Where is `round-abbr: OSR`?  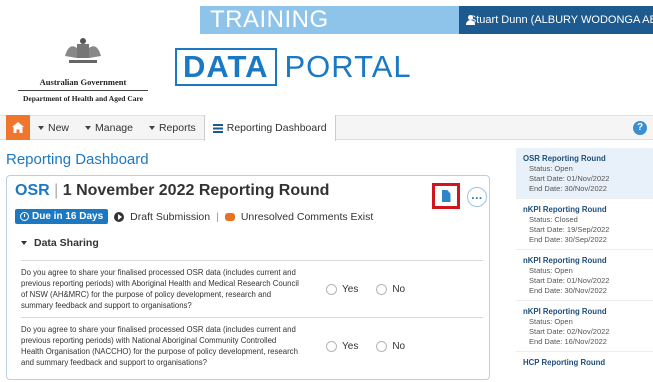 round-abbr: OSR is located at coordinates (32, 190).